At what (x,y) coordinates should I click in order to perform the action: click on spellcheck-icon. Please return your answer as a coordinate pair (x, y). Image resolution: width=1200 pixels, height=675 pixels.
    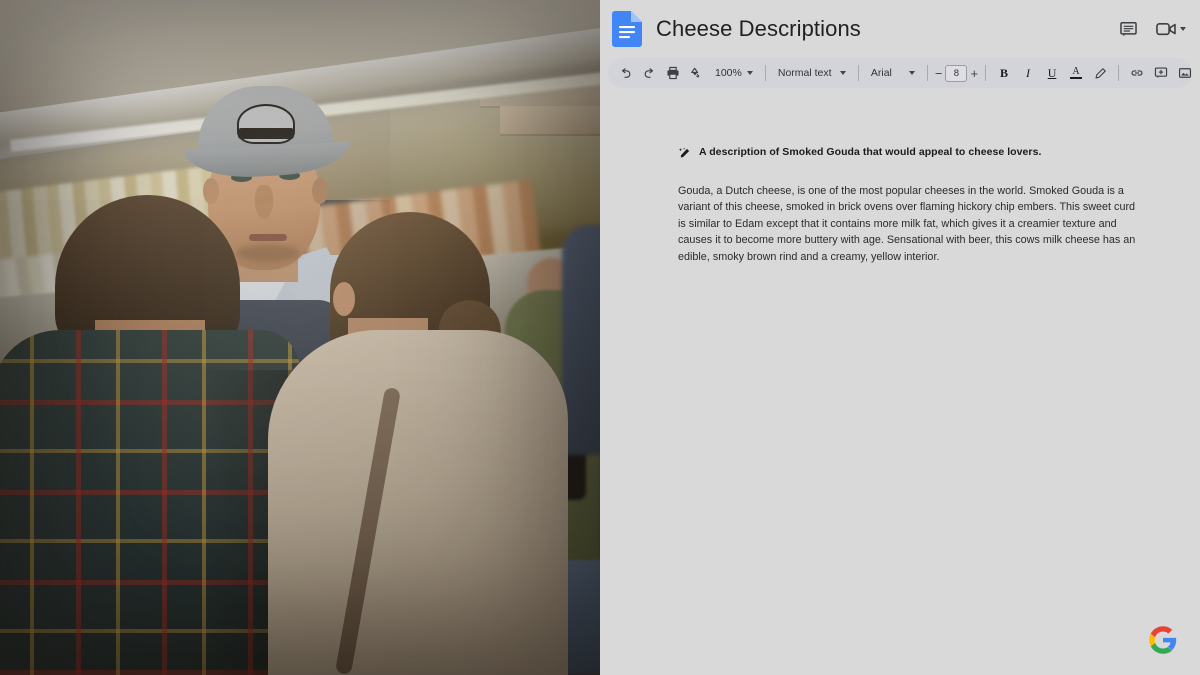
    Looking at the image, I should click on (695, 72).